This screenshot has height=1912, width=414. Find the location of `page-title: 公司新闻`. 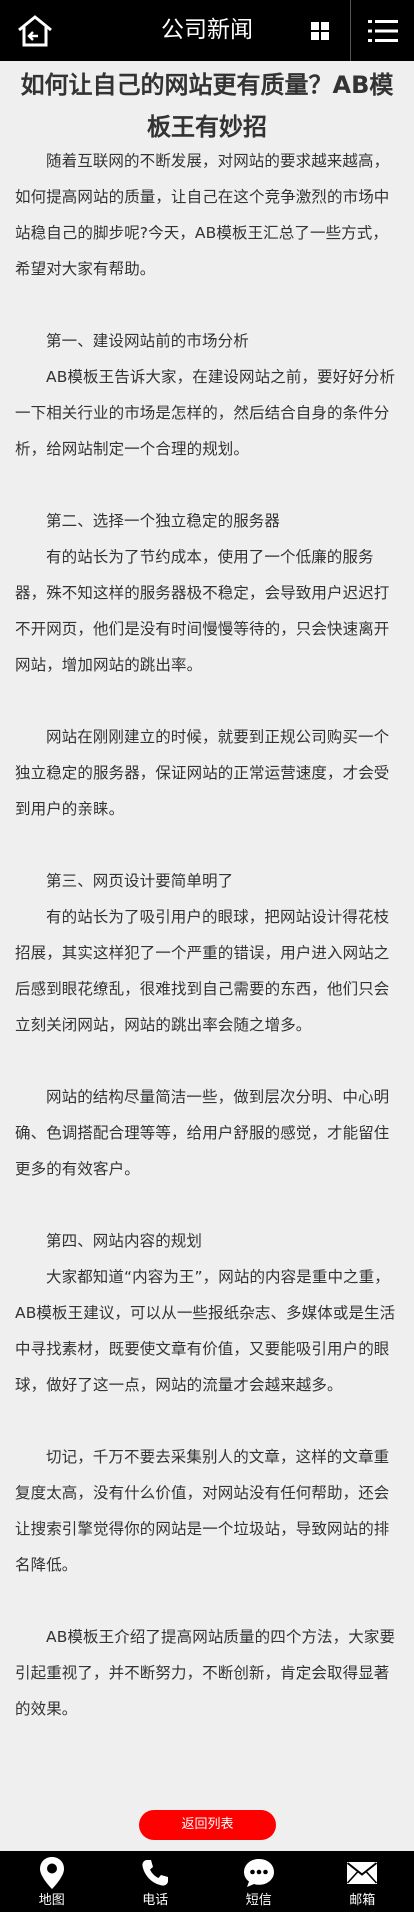

page-title: 公司新闻 is located at coordinates (207, 30).